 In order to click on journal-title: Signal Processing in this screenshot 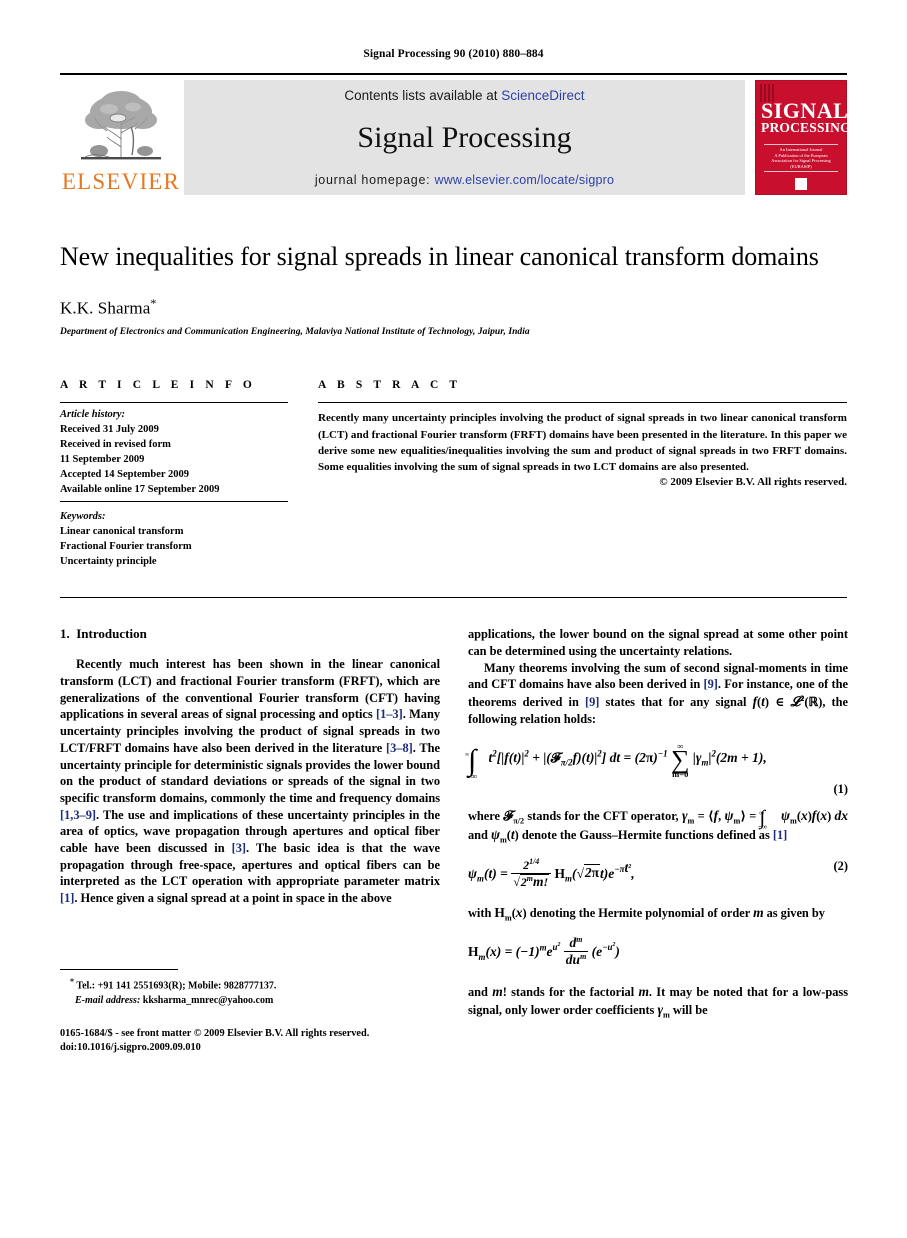, I will do `click(464, 137)`.